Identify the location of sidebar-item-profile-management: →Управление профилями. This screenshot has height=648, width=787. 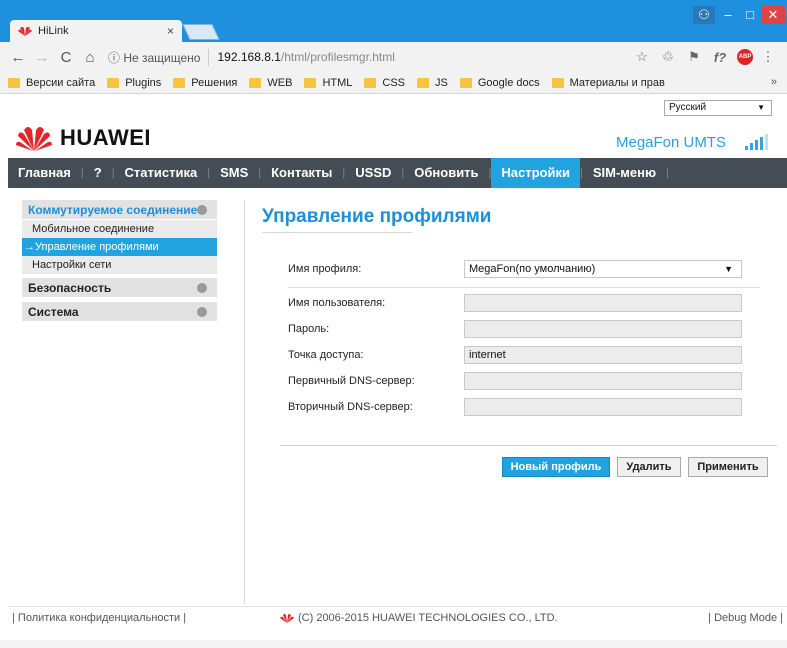
(119, 247).